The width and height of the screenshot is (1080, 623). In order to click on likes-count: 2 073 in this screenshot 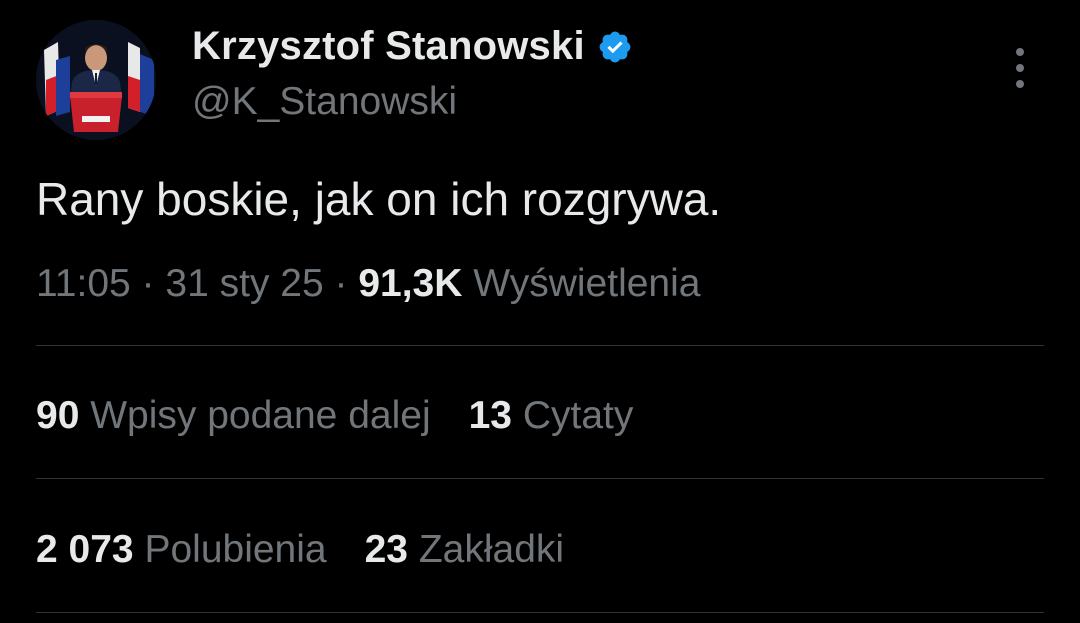, I will do `click(85, 549)`.